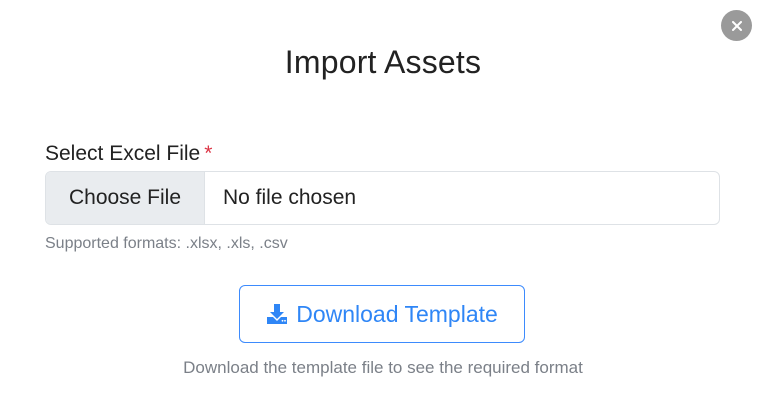 This screenshot has width=766, height=406. What do you see at coordinates (125, 198) in the screenshot?
I see `choose-file-button: Choose File` at bounding box center [125, 198].